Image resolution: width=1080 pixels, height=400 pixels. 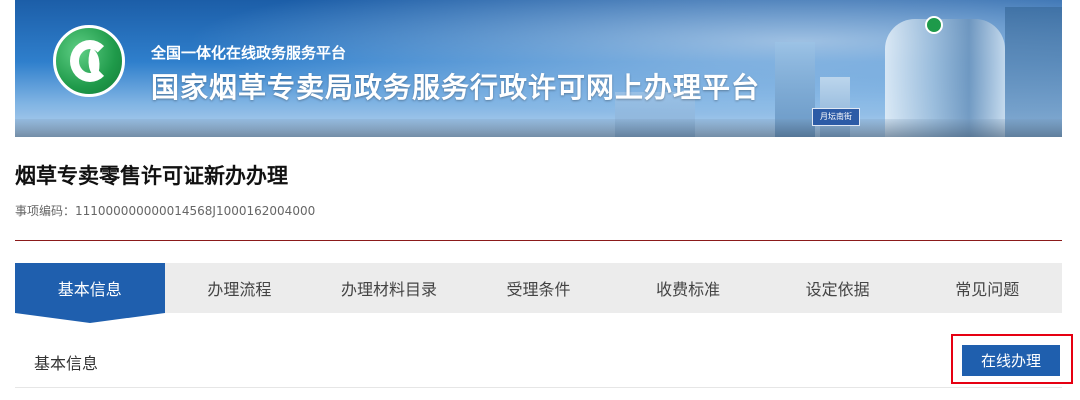 I want to click on title-divider, so click(x=538, y=240).